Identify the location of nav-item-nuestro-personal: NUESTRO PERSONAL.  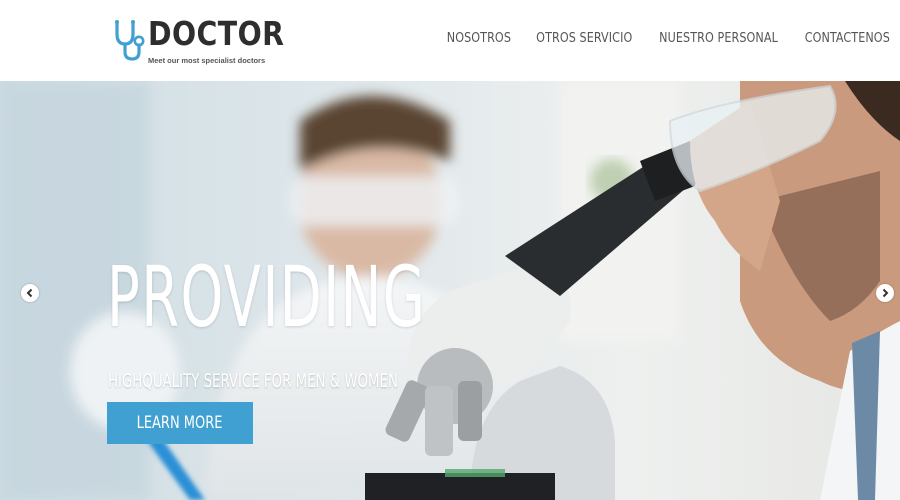
(718, 38).